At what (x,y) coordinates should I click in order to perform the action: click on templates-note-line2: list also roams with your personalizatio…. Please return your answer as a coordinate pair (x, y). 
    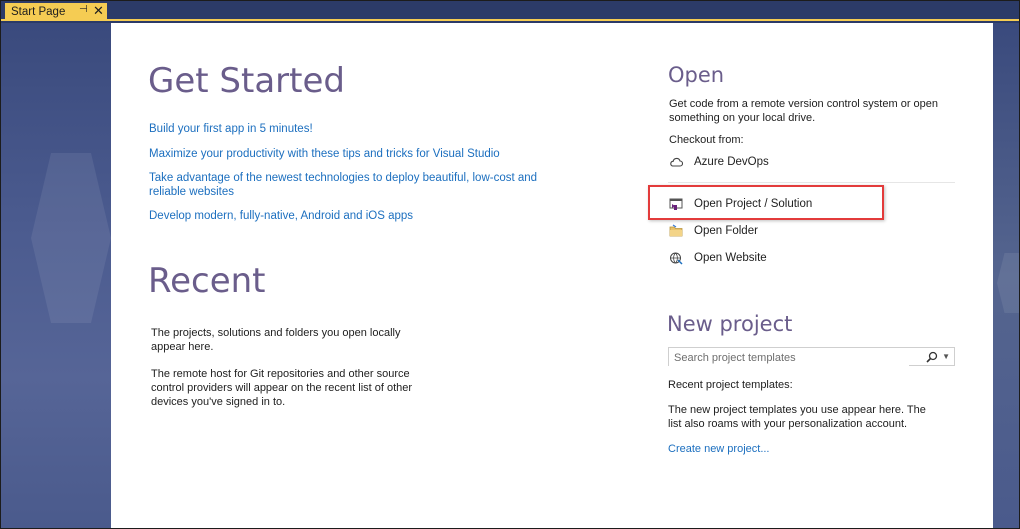
    Looking at the image, I should click on (788, 424).